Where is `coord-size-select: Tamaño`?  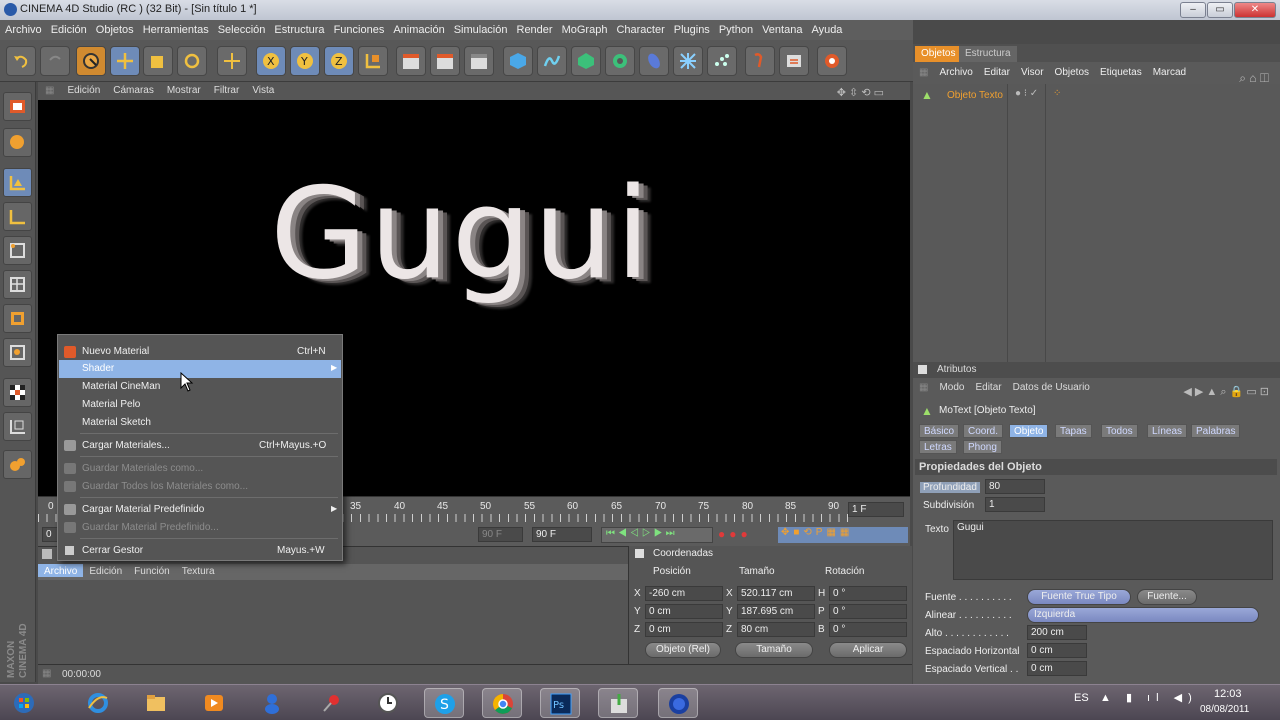
coord-size-select: Tamaño is located at coordinates (774, 650).